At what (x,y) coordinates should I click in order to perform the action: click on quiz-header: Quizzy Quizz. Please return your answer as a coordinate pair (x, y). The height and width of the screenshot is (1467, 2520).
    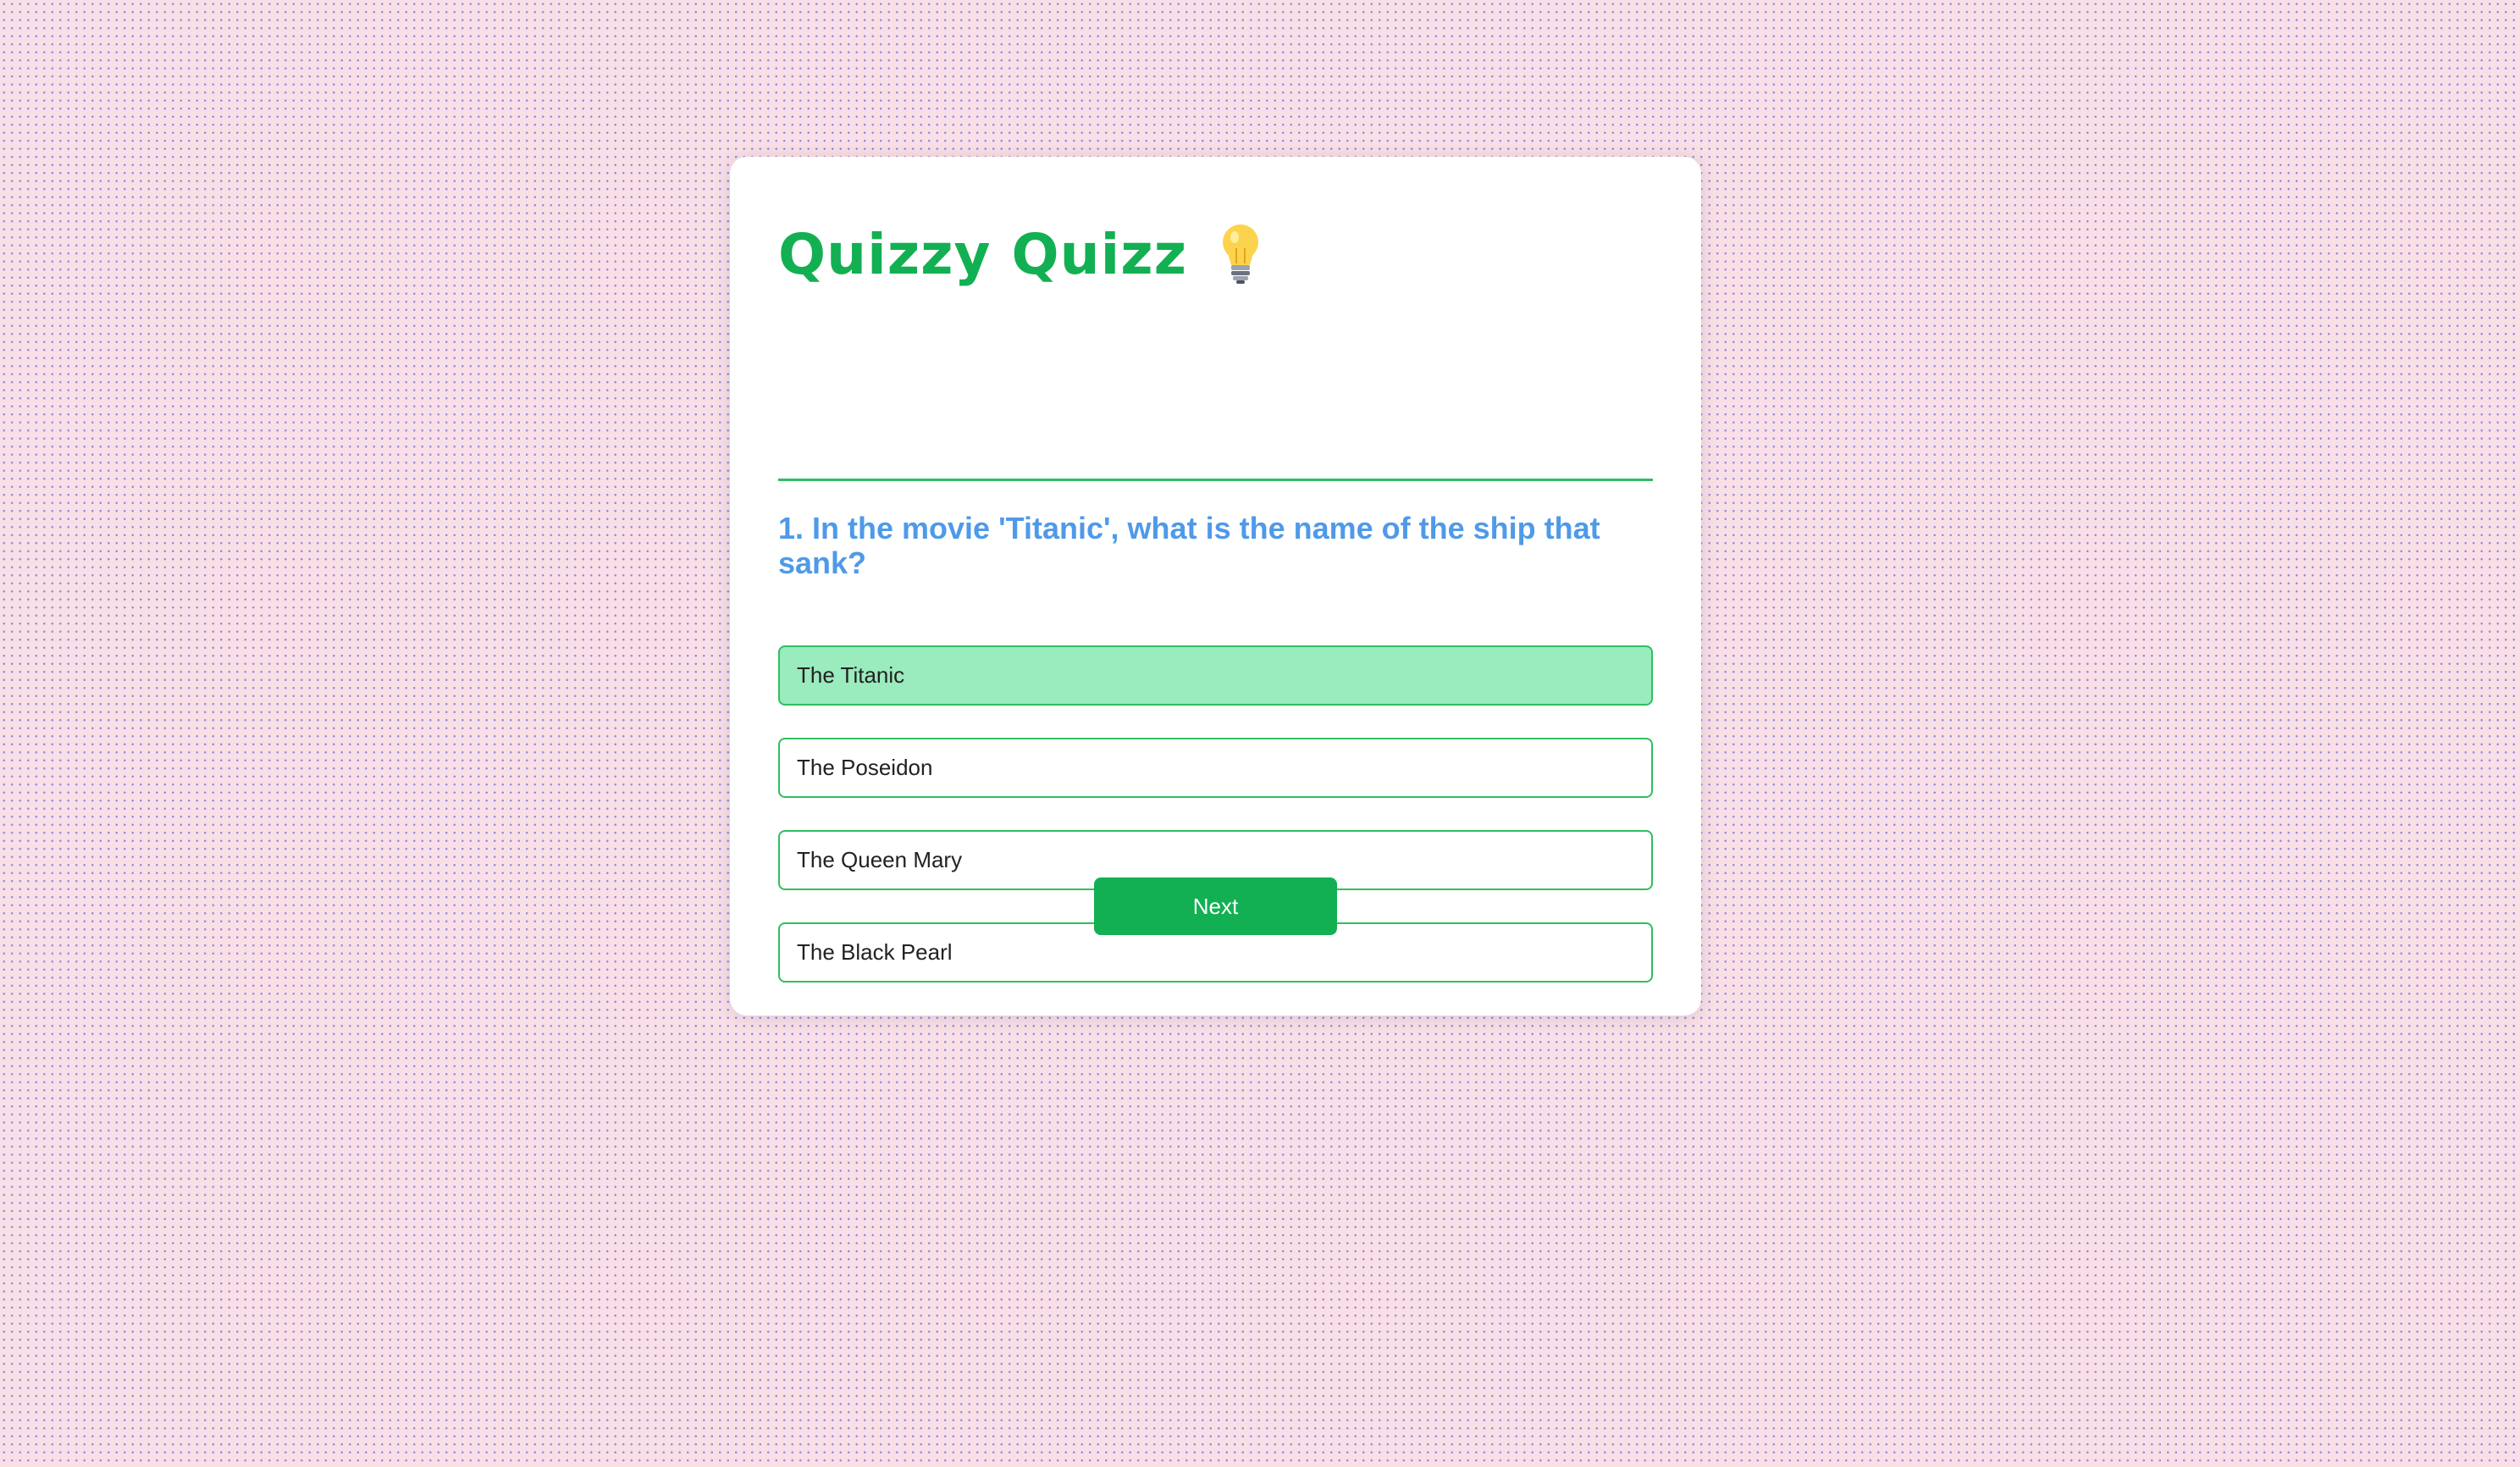
    Looking at the image, I should click on (1020, 254).